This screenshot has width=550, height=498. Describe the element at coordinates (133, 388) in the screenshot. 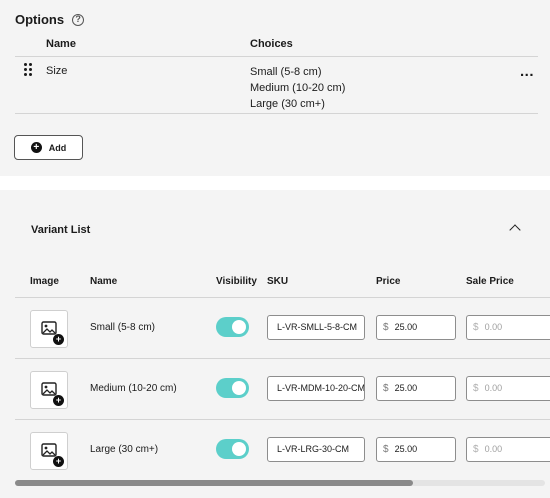

I see `variant-name: Medium (10-20 cm)` at that location.